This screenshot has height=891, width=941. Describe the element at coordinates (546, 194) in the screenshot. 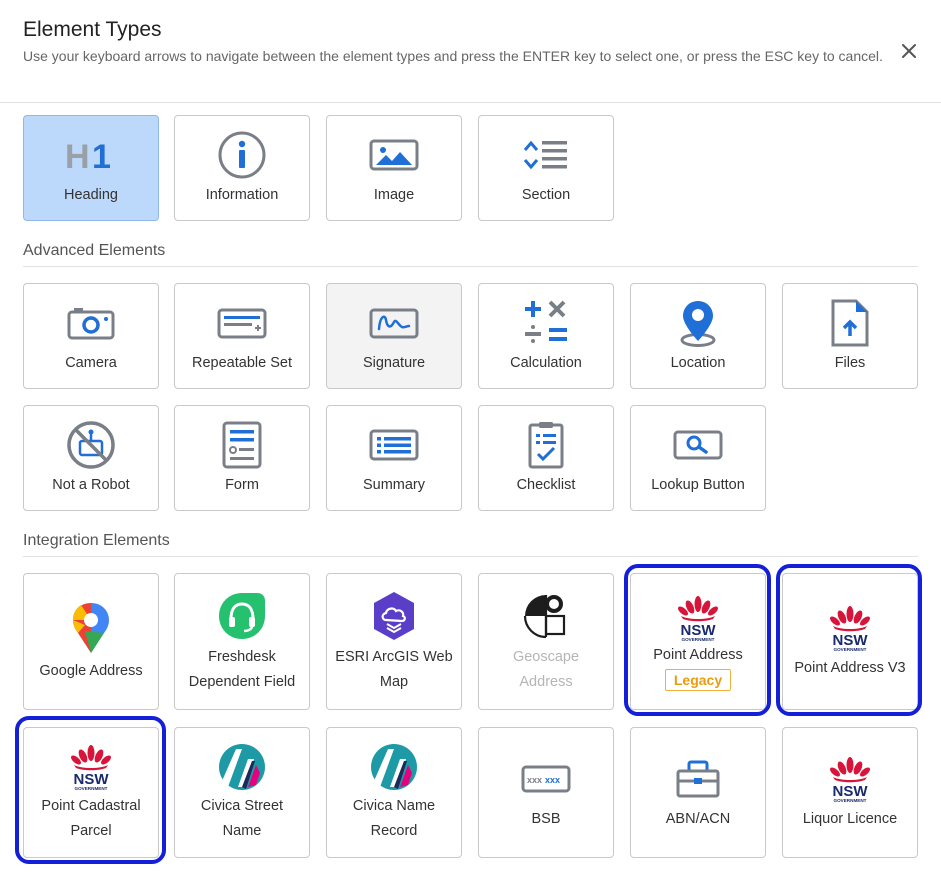

I see `tile-label: Section` at that location.